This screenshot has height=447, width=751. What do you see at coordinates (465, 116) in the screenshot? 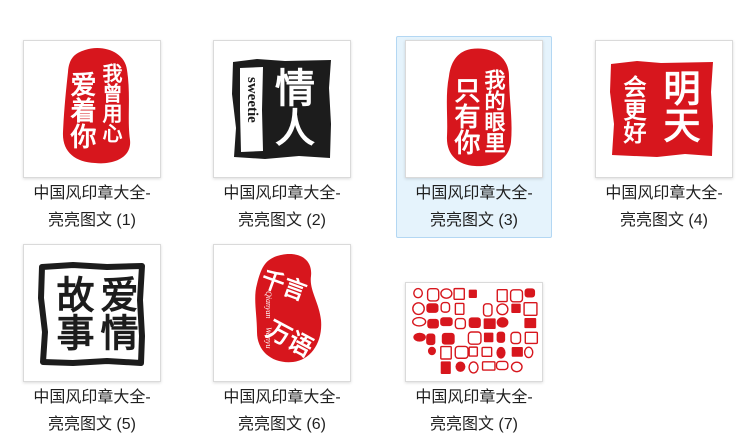
I see `seal-text-left: 只有你` at bounding box center [465, 116].